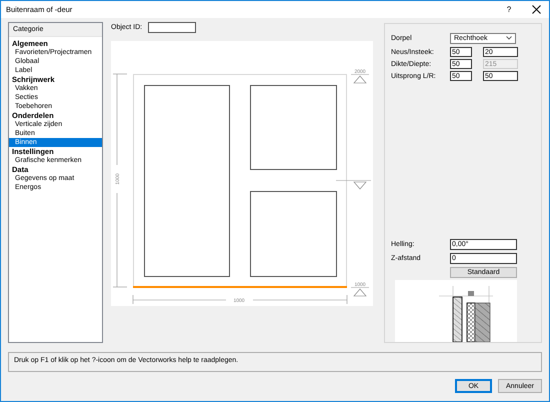 This screenshot has width=550, height=402. I want to click on object-id-field, so click(172, 27).